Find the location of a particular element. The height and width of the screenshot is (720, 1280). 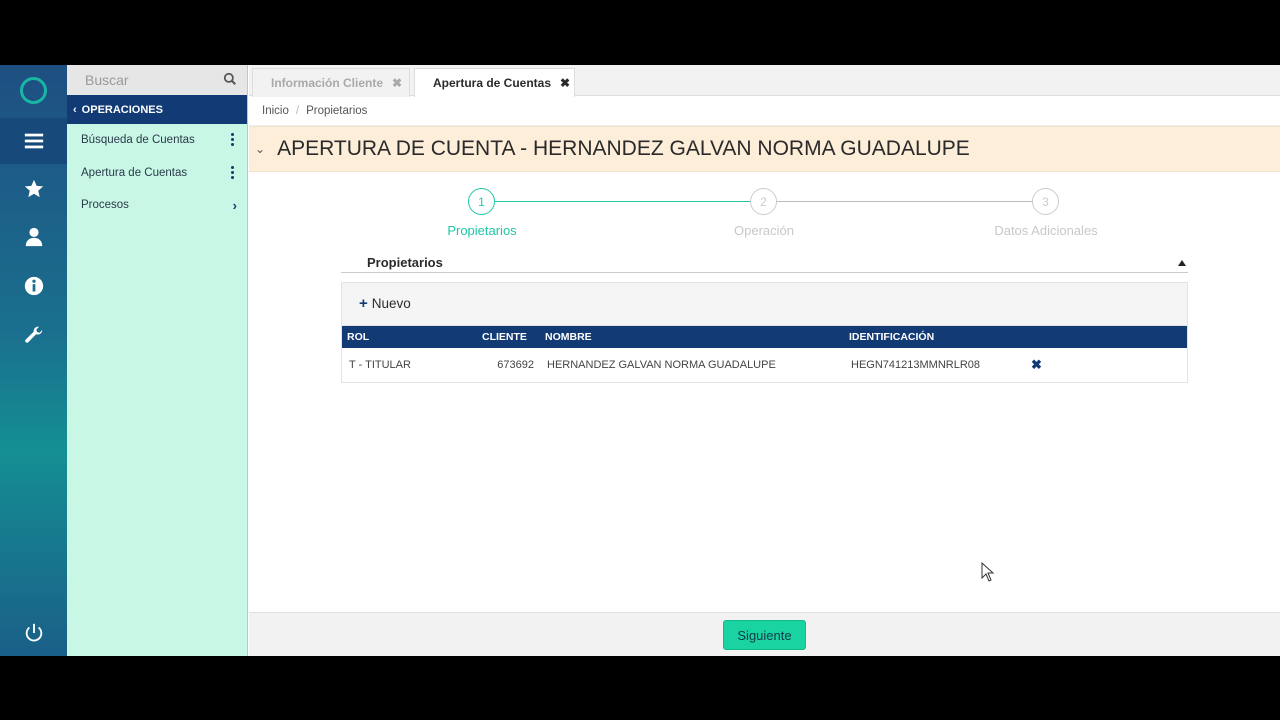

logo-icon is located at coordinates (33, 90).